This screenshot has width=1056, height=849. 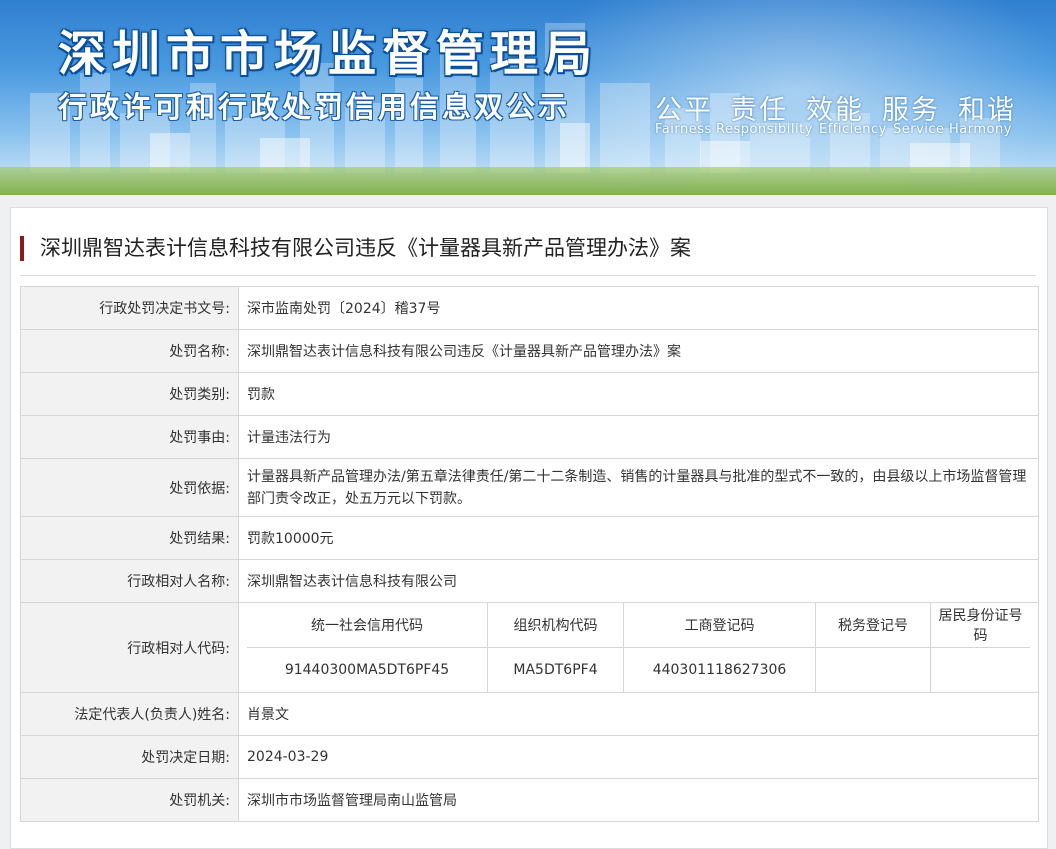 I want to click on slogan-en-service: Service, so click(x=919, y=129).